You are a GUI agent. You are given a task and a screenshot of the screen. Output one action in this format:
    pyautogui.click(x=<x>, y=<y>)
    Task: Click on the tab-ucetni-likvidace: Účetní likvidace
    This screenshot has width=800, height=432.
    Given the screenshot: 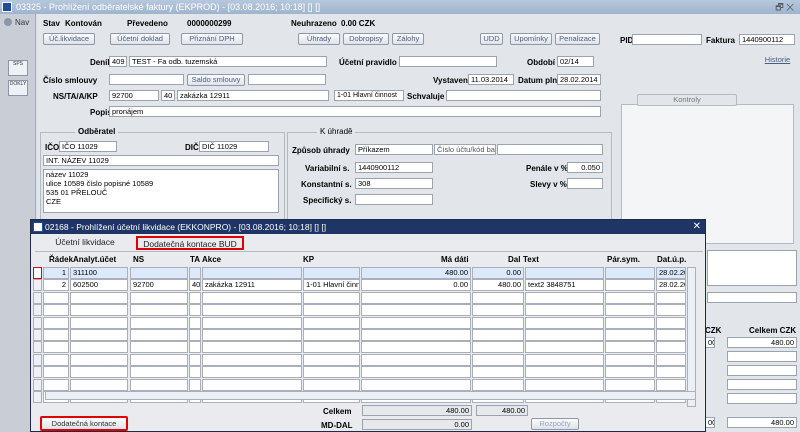 What is the action you would take?
    pyautogui.click(x=85, y=243)
    